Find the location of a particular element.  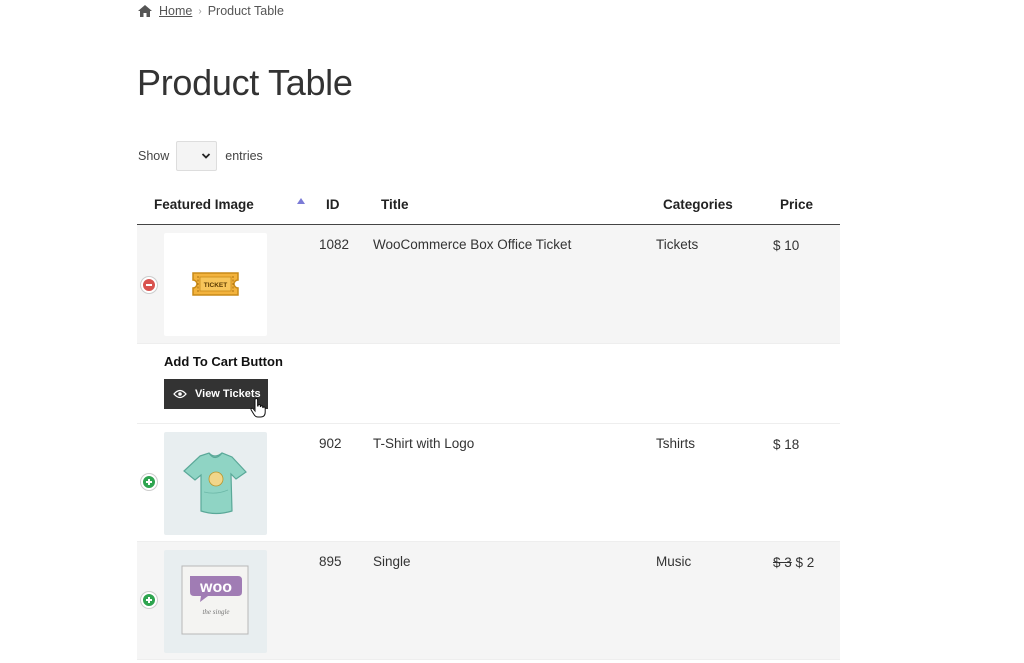

eye-icon is located at coordinates (180, 394).